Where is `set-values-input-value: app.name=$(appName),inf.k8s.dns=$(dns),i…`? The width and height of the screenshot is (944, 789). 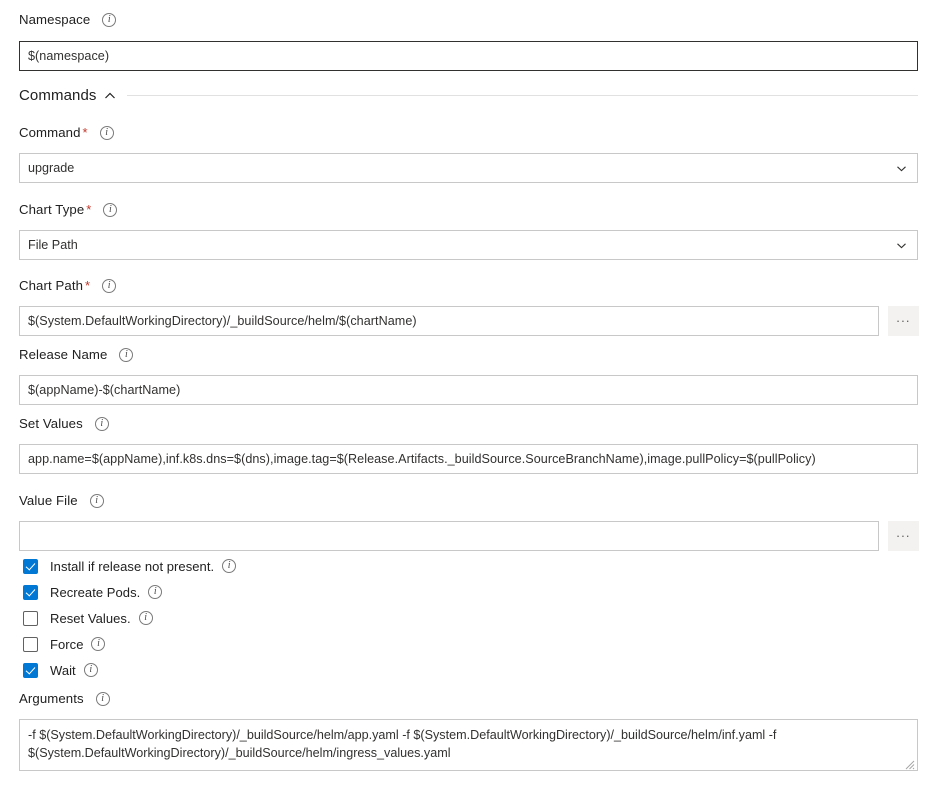 set-values-input-value: app.name=$(appName),inf.k8s.dns=$(dns),i… is located at coordinates (422, 459).